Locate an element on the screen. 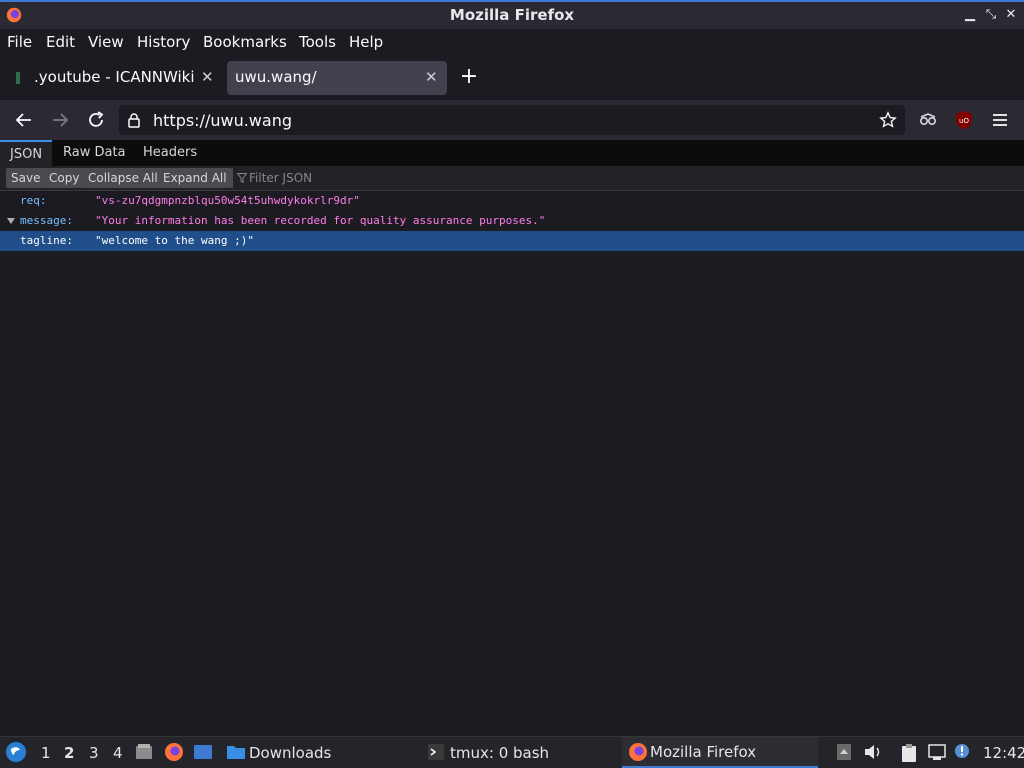 The width and height of the screenshot is (1024, 768). json-key: req: is located at coordinates (33, 200).